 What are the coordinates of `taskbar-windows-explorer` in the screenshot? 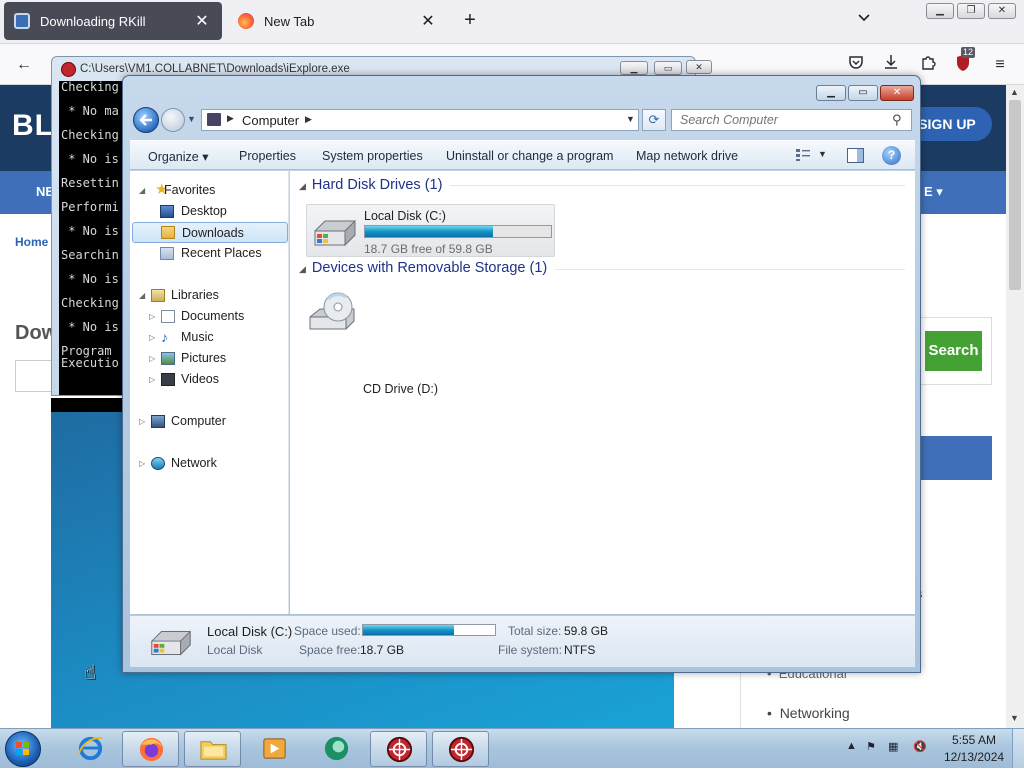 It's located at (212, 749).